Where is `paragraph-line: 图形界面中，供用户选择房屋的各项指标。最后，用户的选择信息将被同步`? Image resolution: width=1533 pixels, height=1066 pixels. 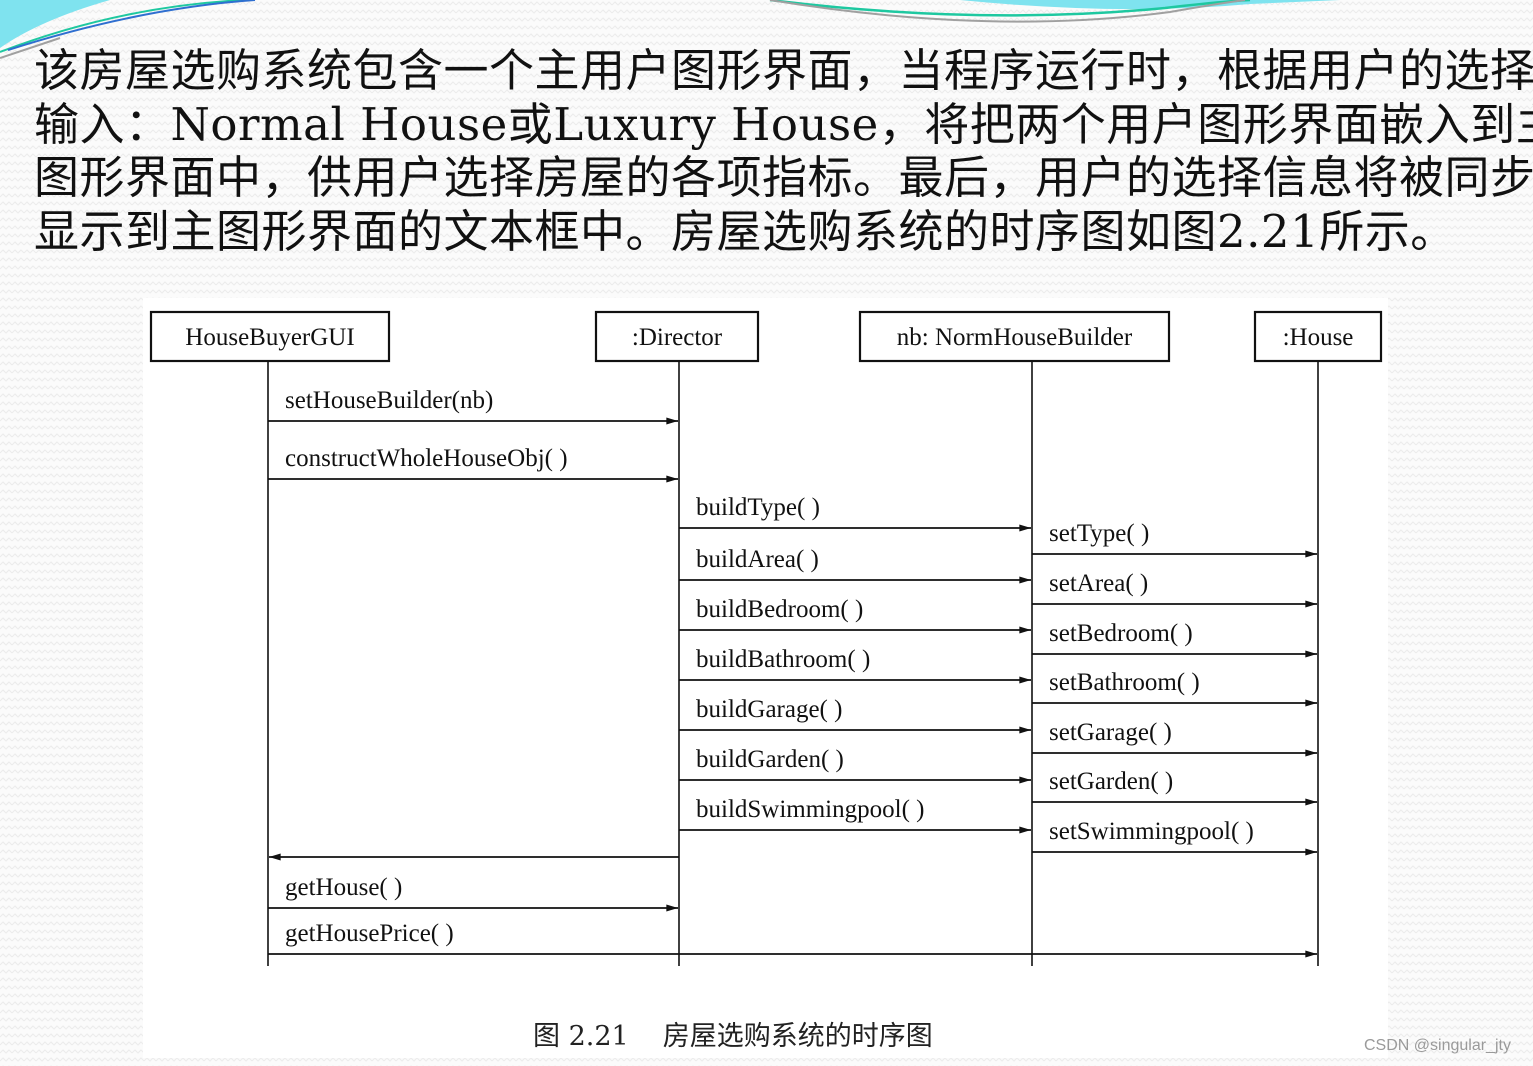
paragraph-line: 图形界面中，供用户选择房屋的各项指标。最后，用户的选择信息将被同步 is located at coordinates (783, 177).